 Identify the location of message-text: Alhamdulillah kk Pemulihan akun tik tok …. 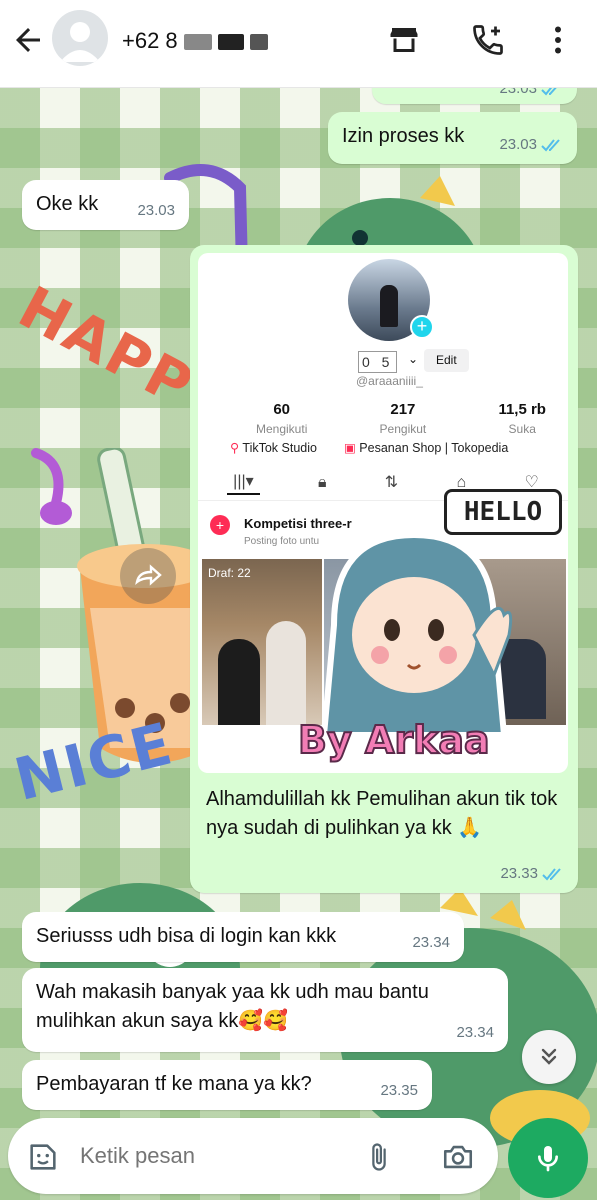
(382, 813).